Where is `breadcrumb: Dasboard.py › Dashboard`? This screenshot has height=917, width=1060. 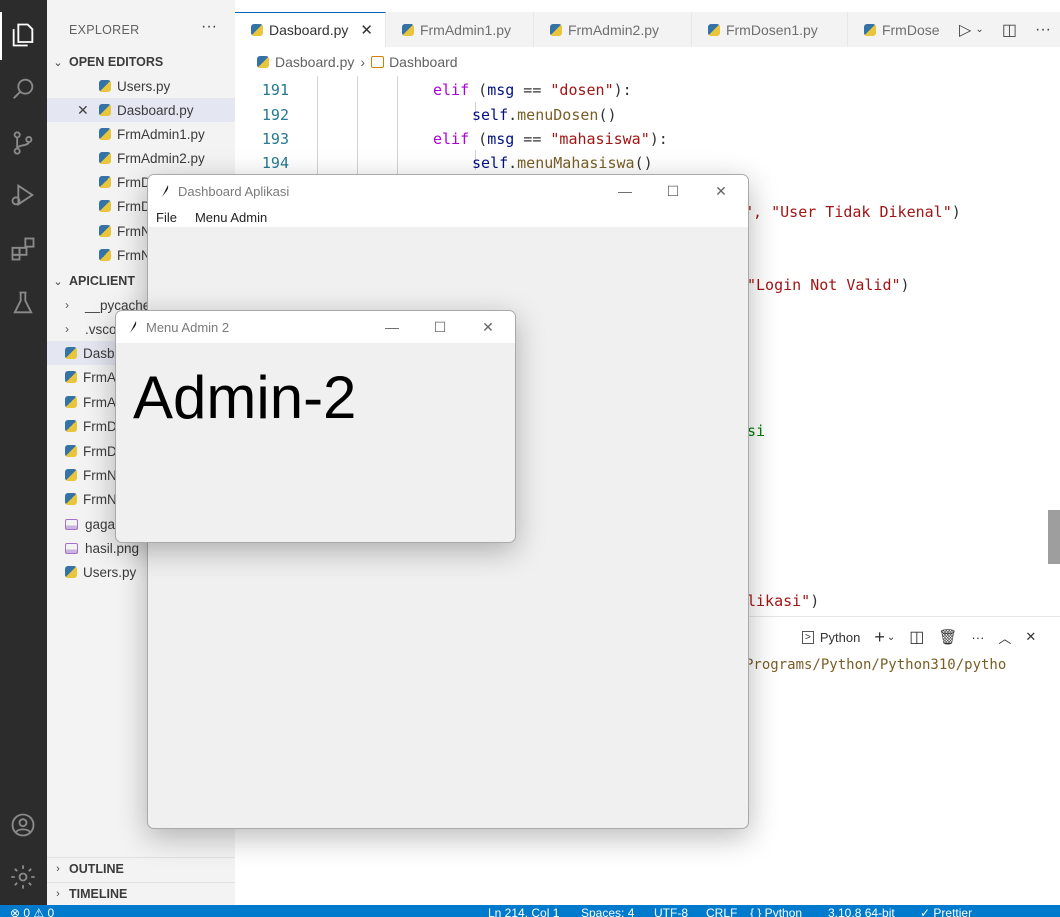
breadcrumb: Dasboard.py › Dashboard is located at coordinates (346, 62).